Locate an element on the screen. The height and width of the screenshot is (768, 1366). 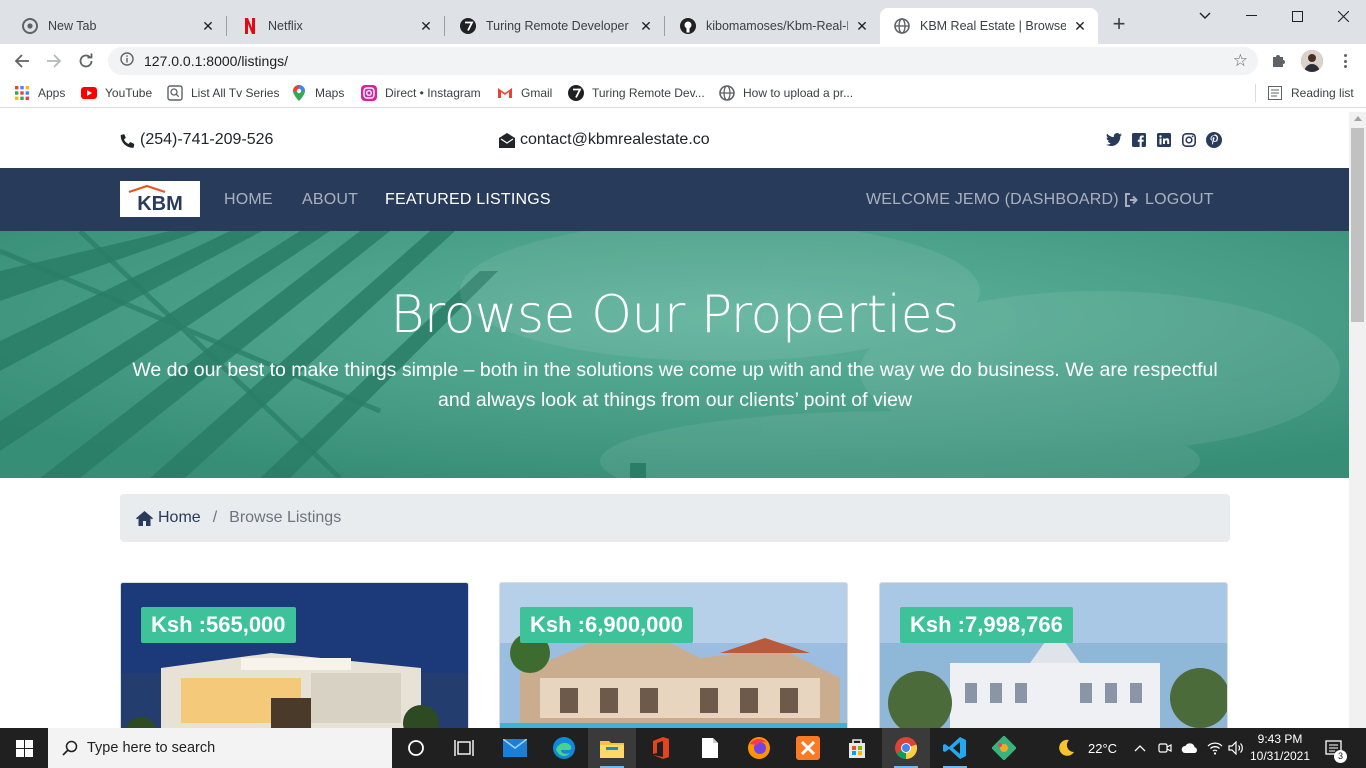
pinterest-icon is located at coordinates (1214, 140).